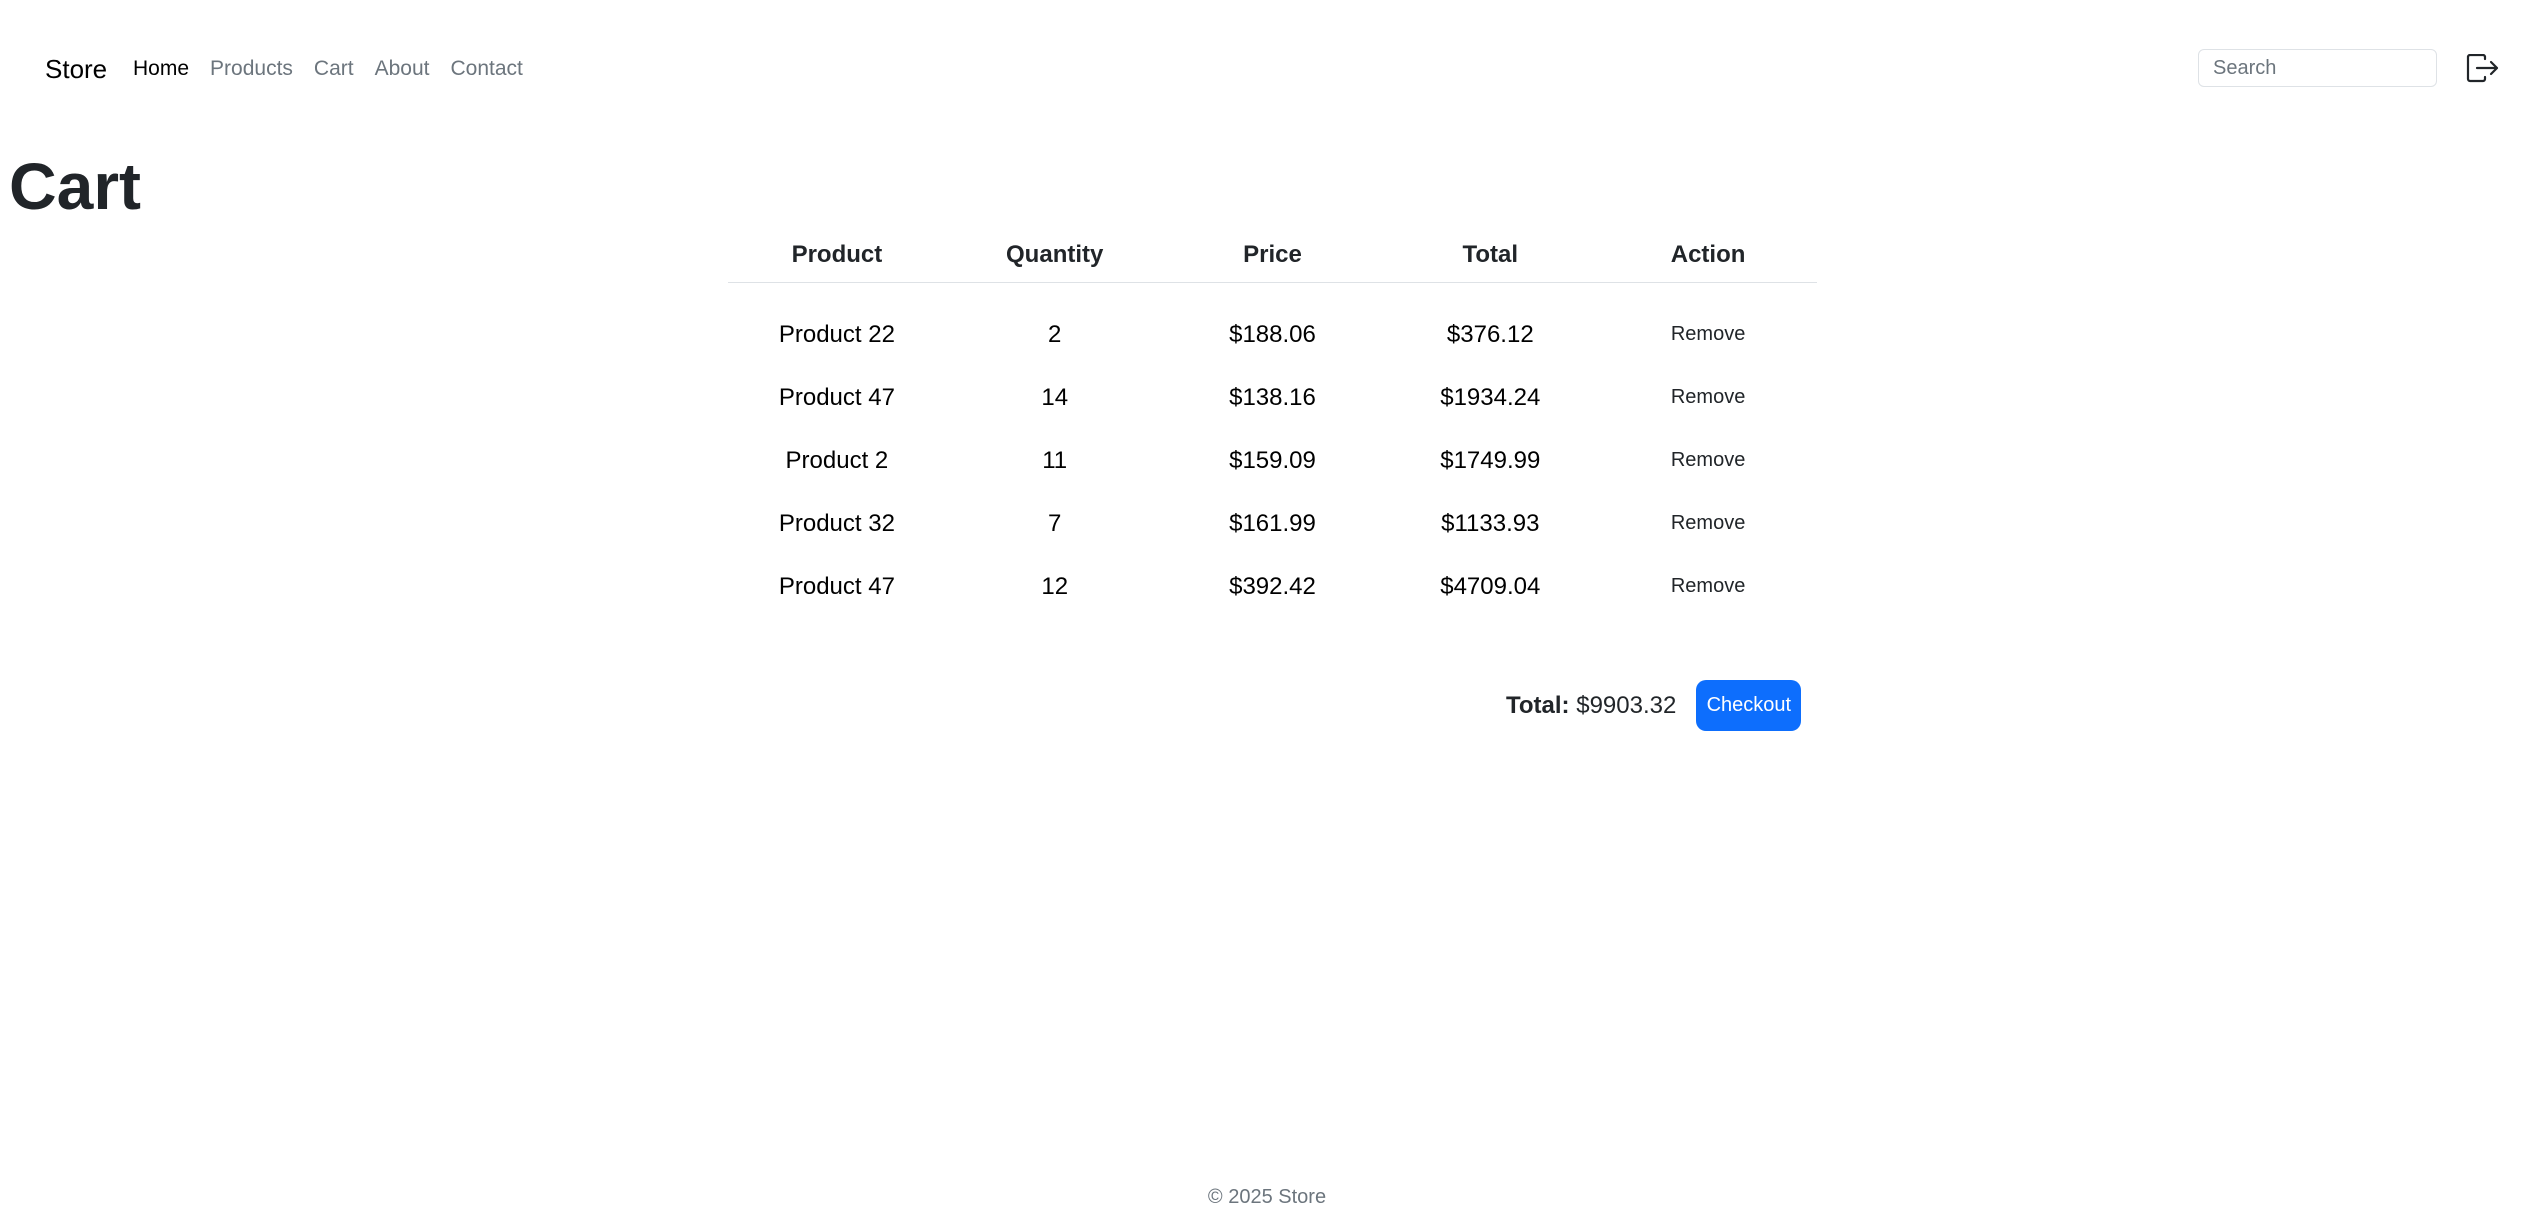 The width and height of the screenshot is (2534, 1224). I want to click on nav-link-cart: Cart, so click(334, 69).